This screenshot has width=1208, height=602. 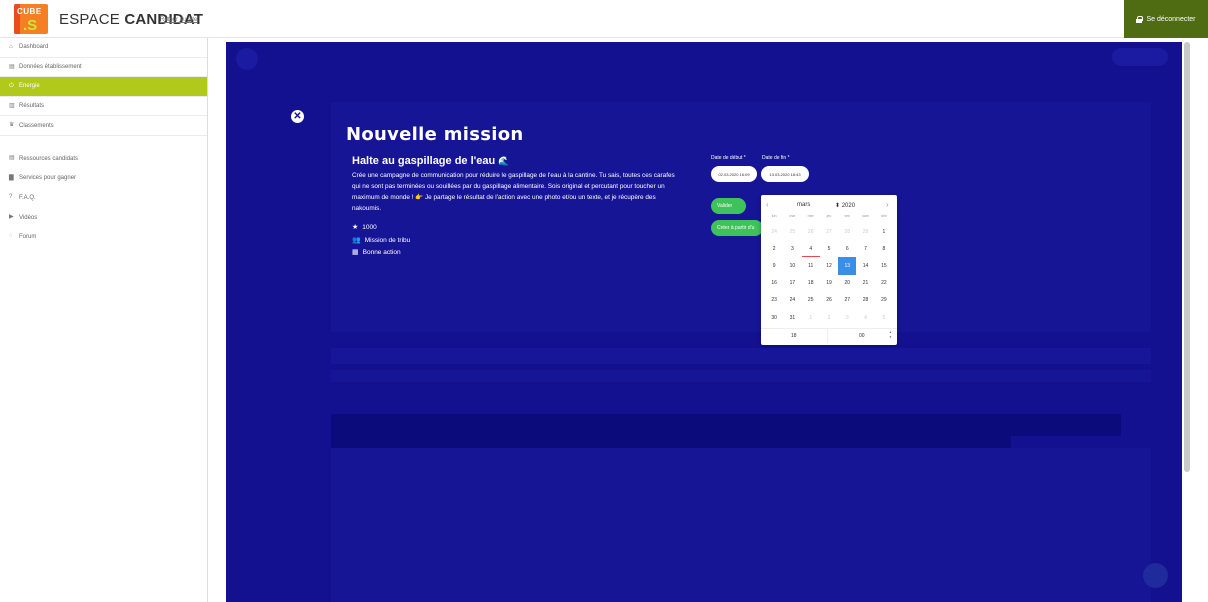 I want to click on calendar-day: 22, so click(x=884, y=283).